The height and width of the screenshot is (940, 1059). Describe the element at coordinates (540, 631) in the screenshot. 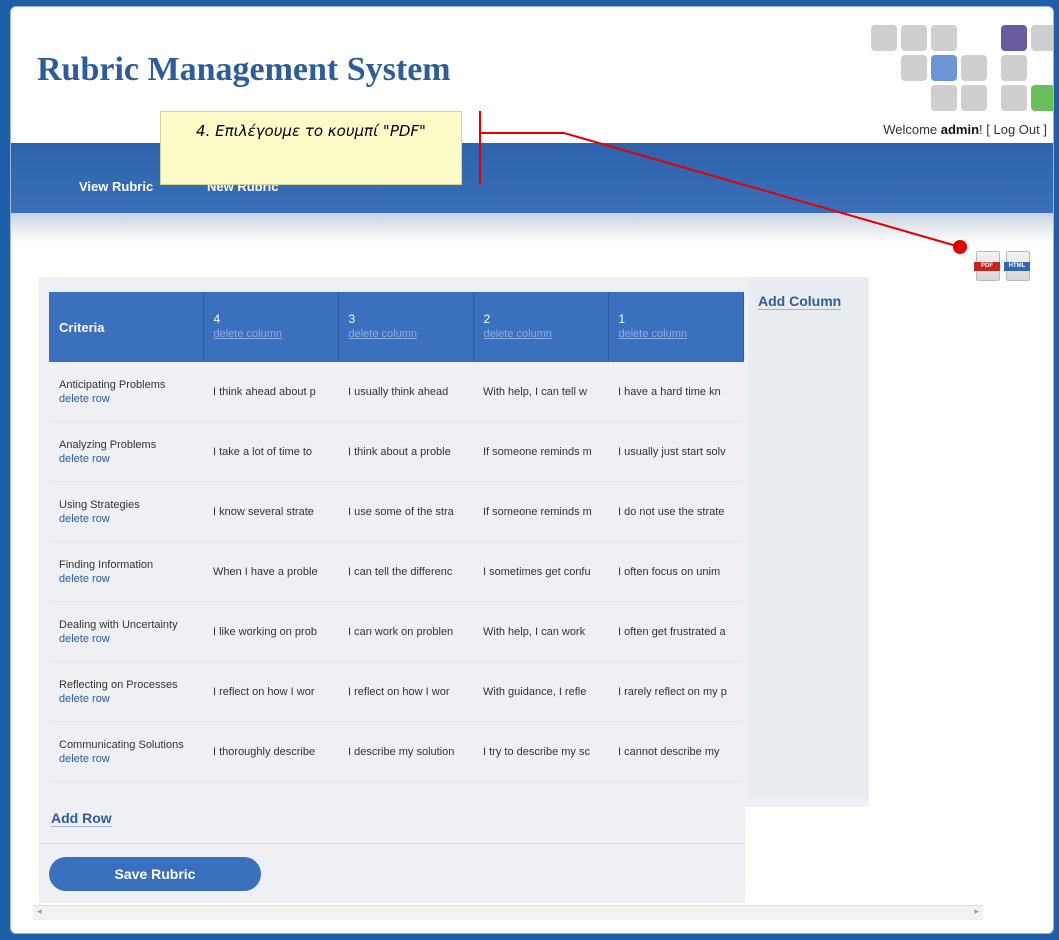

I see `rubric-cell: With help, I can work` at that location.